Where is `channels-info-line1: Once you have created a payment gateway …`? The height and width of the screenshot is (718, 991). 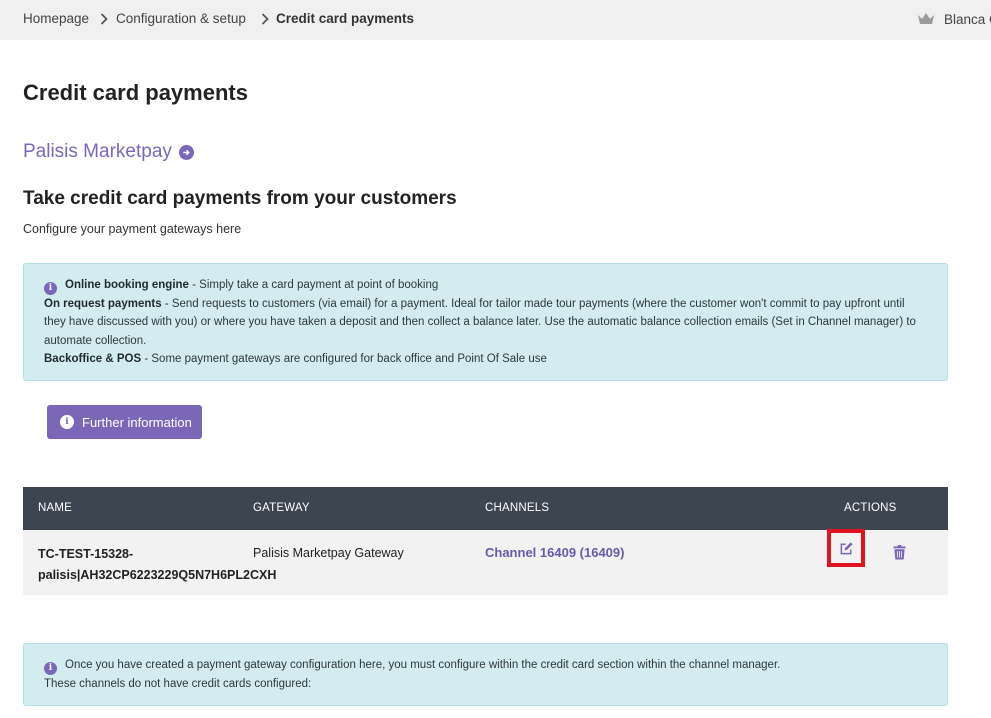 channels-info-line1: Once you have created a payment gateway … is located at coordinates (423, 665).